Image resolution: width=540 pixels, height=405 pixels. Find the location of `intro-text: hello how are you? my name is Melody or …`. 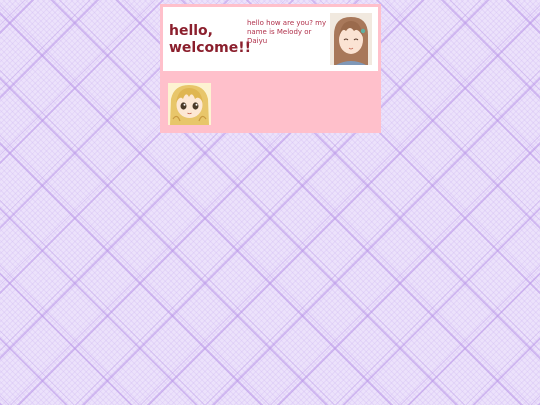

intro-text: hello how are you? my name is Melody or … is located at coordinates (287, 32).